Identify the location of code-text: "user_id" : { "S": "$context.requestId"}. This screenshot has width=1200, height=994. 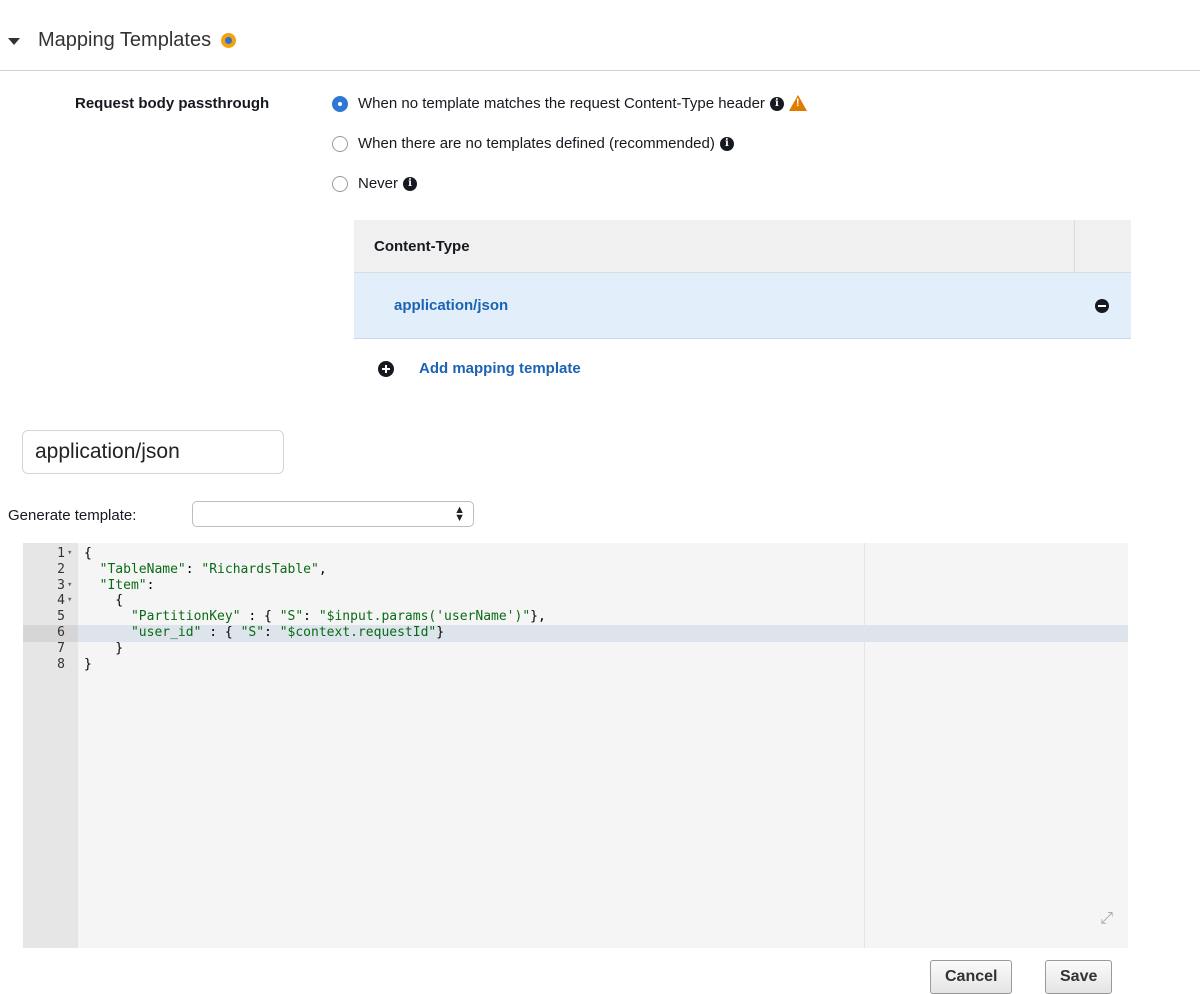
(264, 633).